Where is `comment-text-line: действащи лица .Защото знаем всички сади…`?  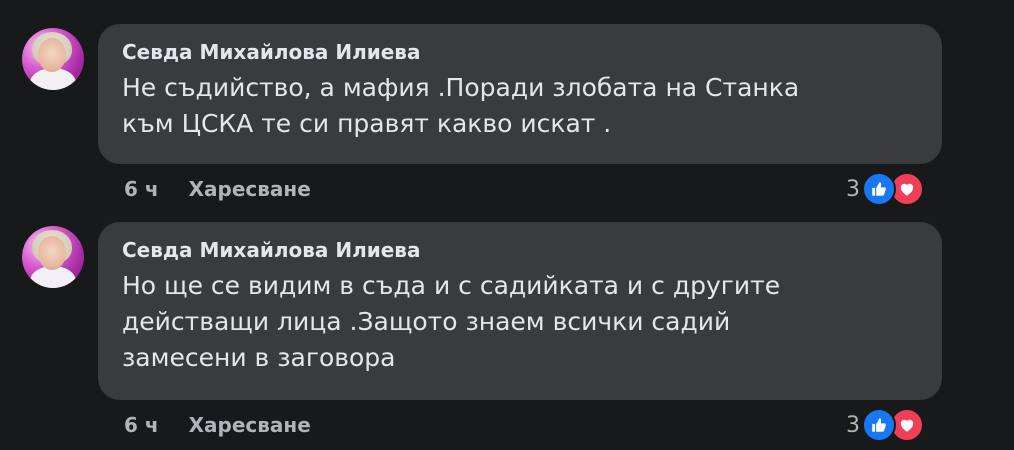 comment-text-line: действащи лица .Защото знаем всички сади… is located at coordinates (426, 321).